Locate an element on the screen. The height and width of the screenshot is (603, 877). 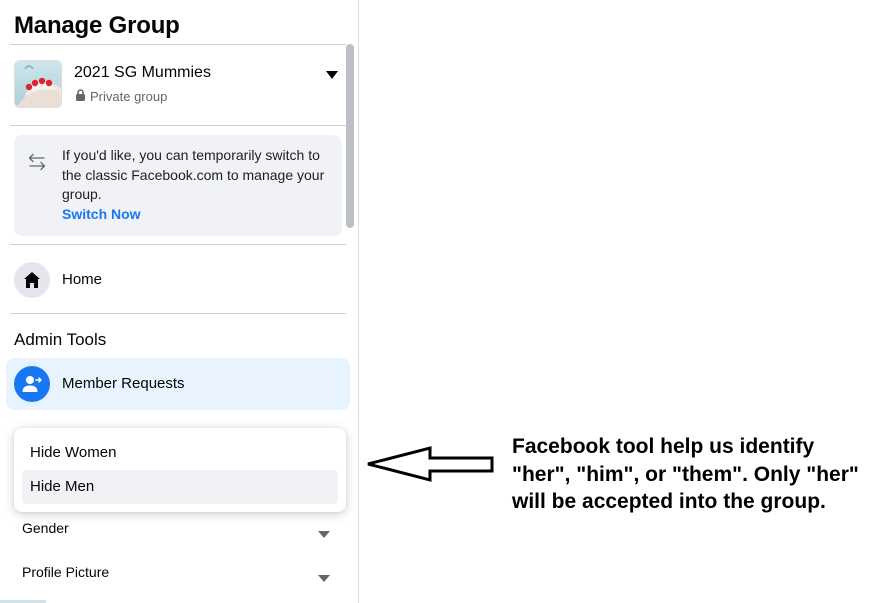
group-privacy-label: Private group is located at coordinates (129, 96).